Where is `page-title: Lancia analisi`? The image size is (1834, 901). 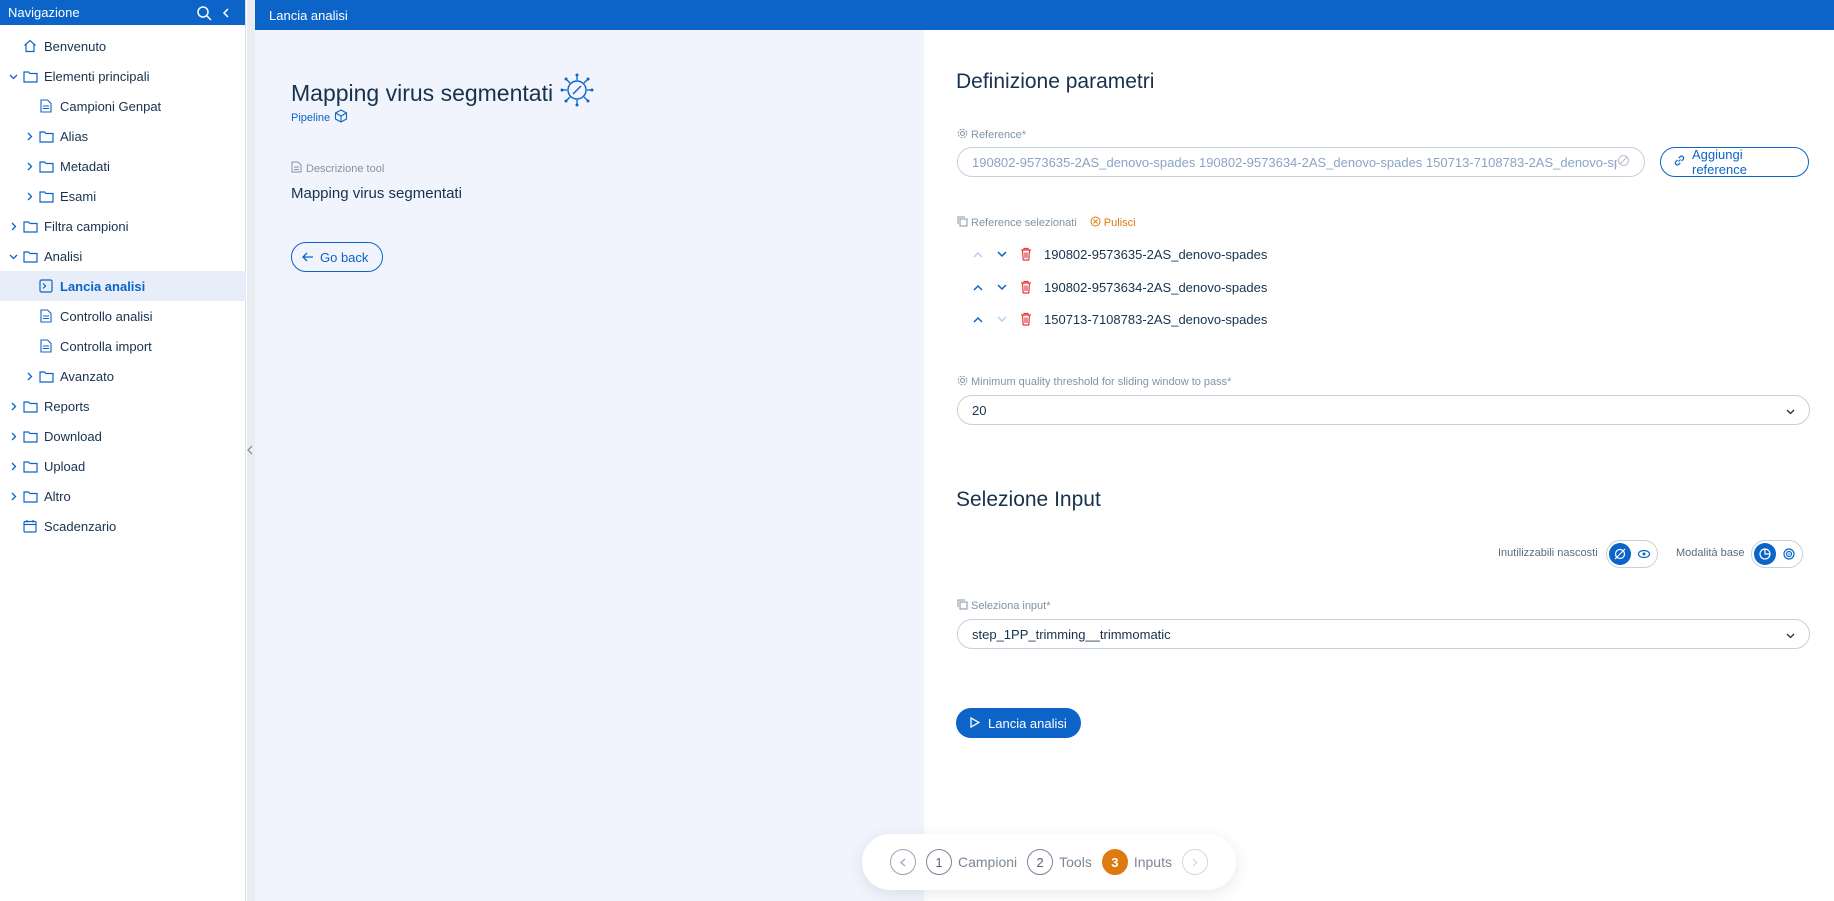 page-title: Lancia analisi is located at coordinates (308, 15).